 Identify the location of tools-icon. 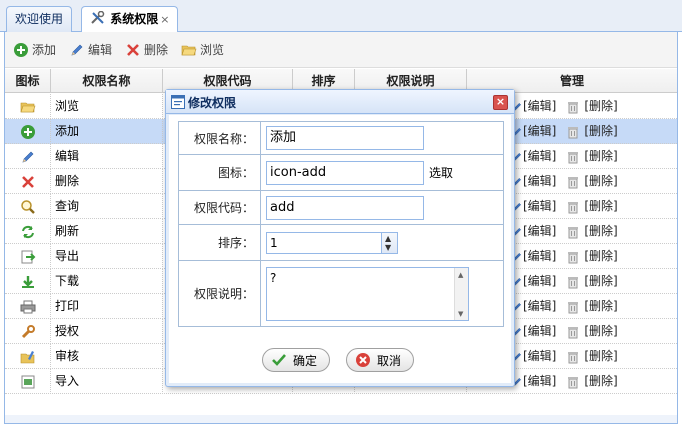
(98, 17).